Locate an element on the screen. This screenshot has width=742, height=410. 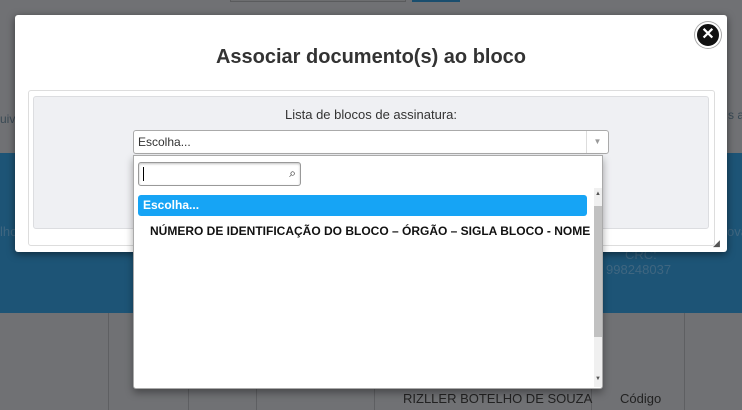
background-button is located at coordinates (436, 1).